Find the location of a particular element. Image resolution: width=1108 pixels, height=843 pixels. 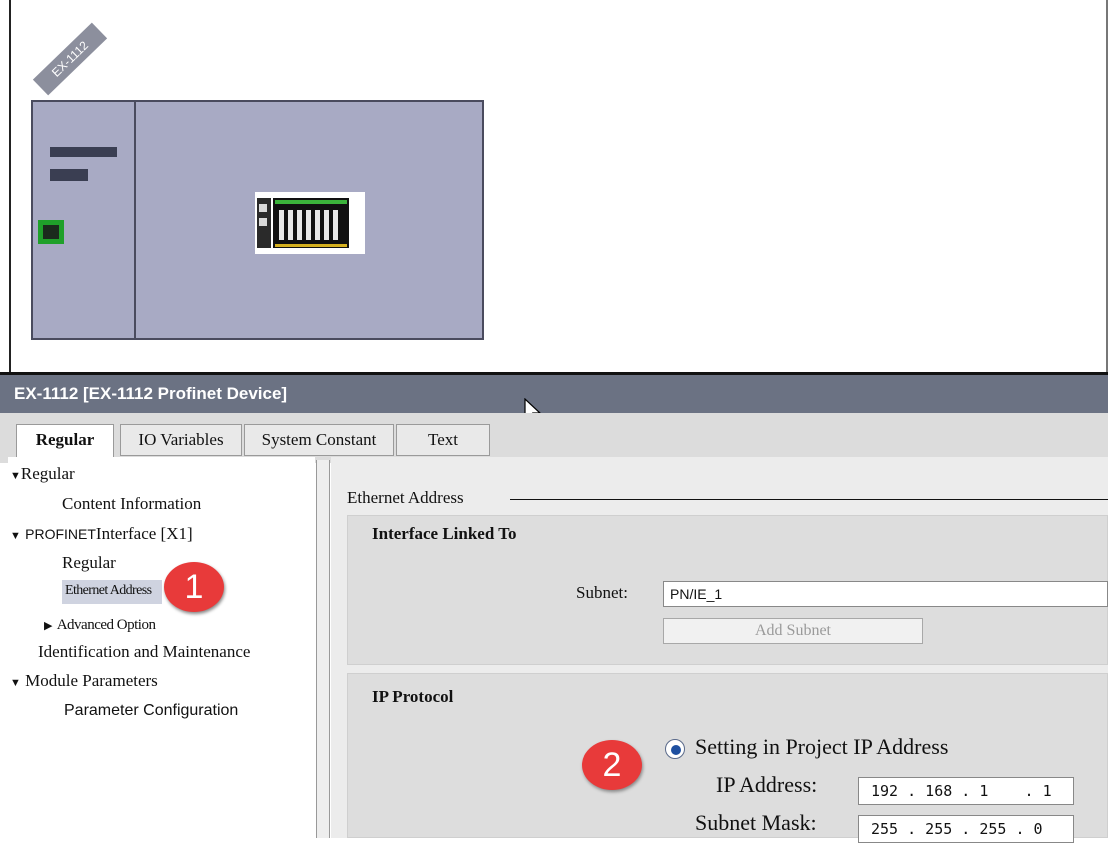

tree-scrollbar is located at coordinates (323, 649).